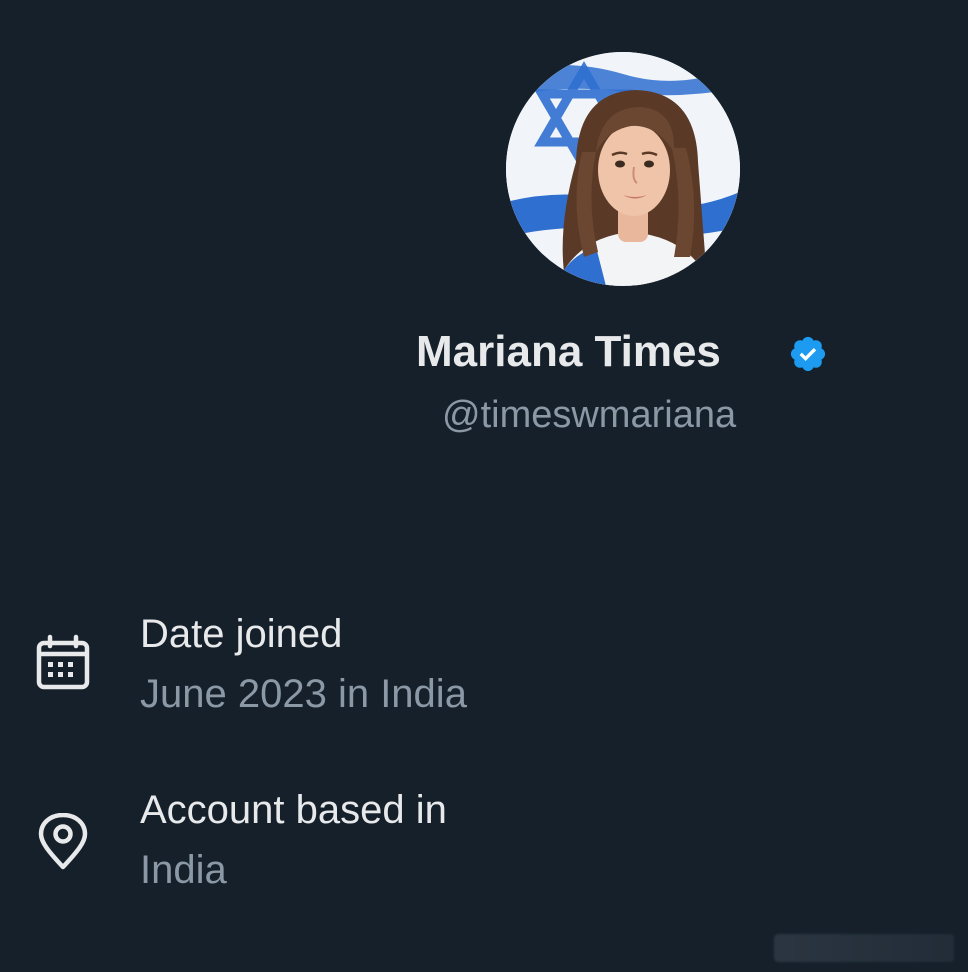 The height and width of the screenshot is (972, 968). Describe the element at coordinates (183, 870) in the screenshot. I see `account-based-in-value: India` at that location.